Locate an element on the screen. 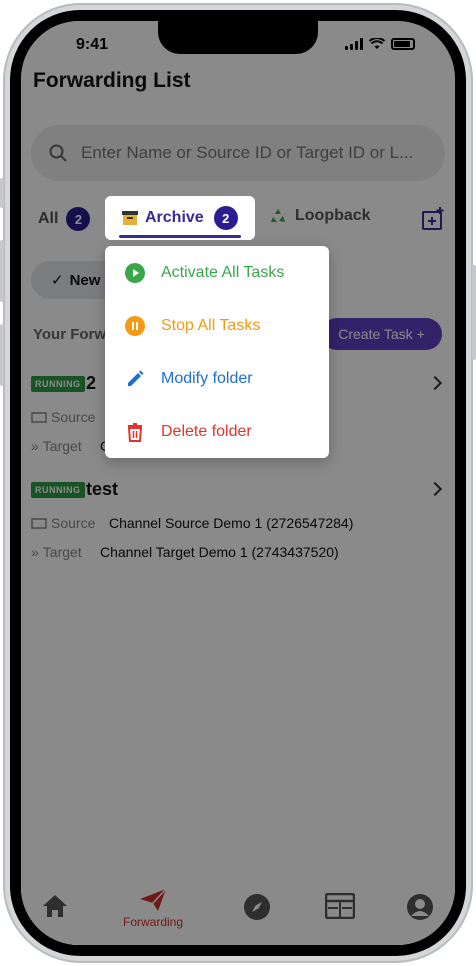 This screenshot has height=966, width=476. power-button is located at coordinates (474, 312).